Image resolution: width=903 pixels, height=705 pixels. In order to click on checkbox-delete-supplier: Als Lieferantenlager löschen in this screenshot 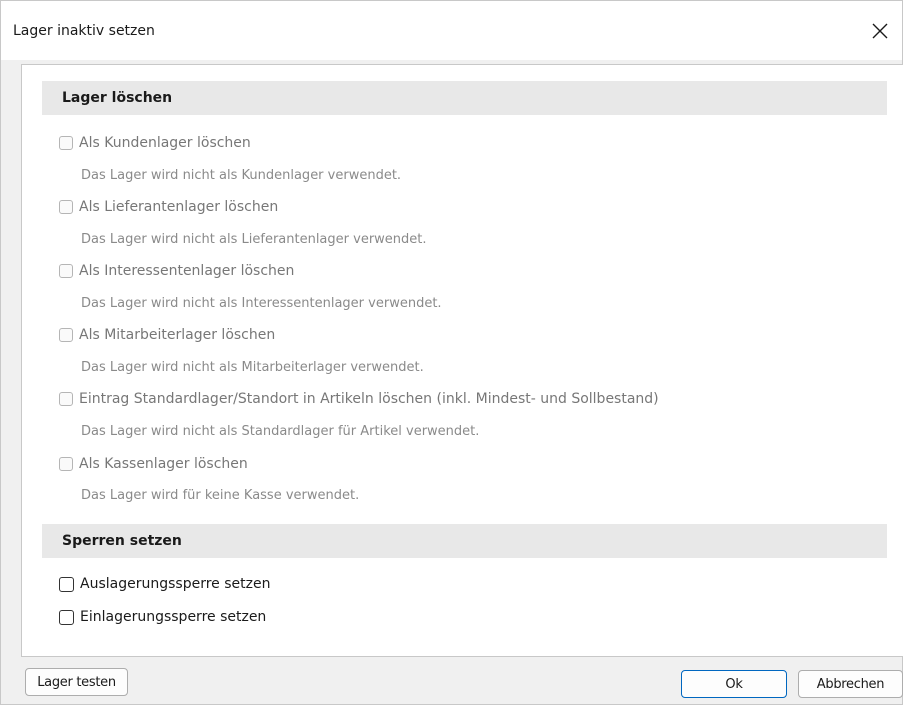, I will do `click(168, 207)`.